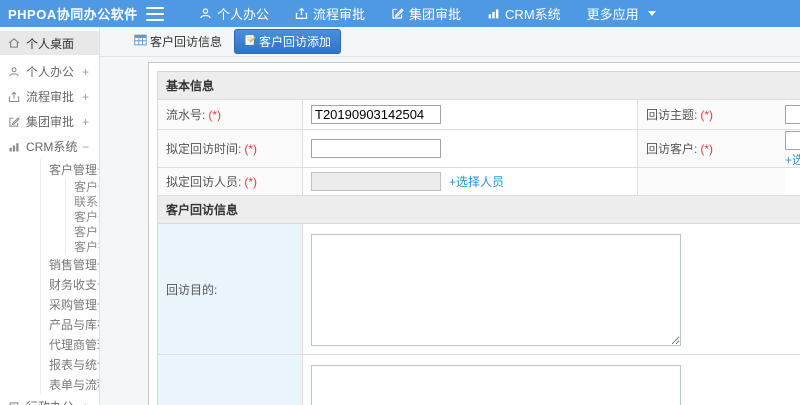 This screenshot has height=405, width=800. Describe the element at coordinates (672, 149) in the screenshot. I see `field-label: 回访客户:` at that location.